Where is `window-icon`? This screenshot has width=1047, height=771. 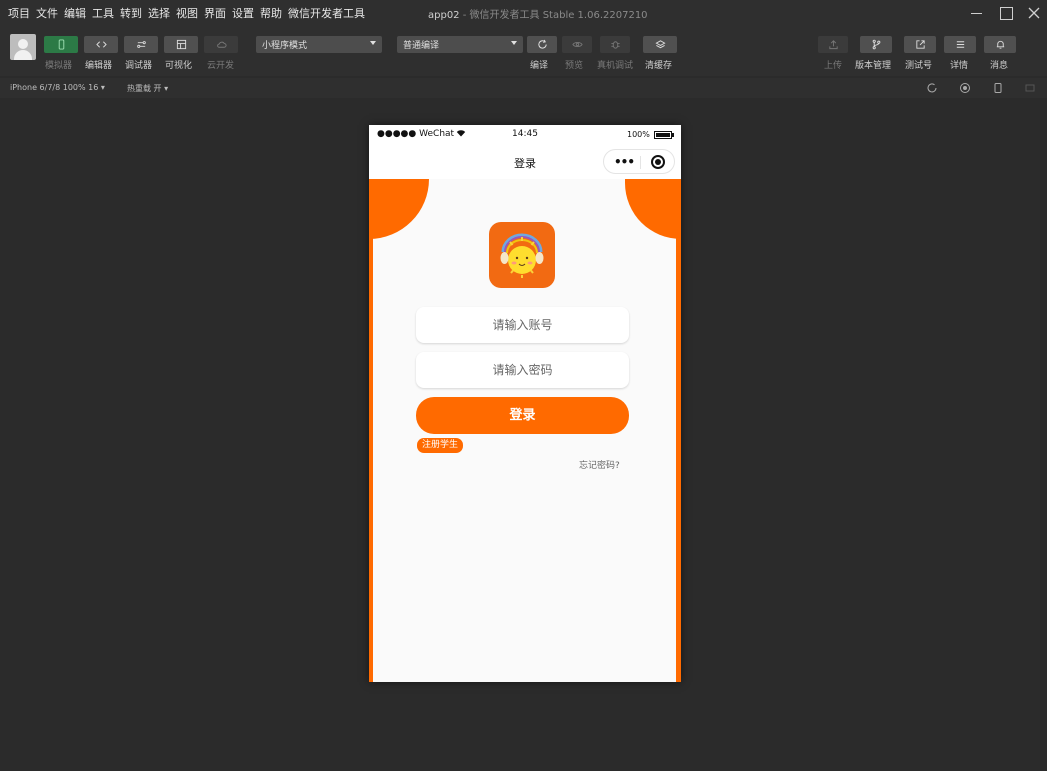
window-icon is located at coordinates (1030, 88).